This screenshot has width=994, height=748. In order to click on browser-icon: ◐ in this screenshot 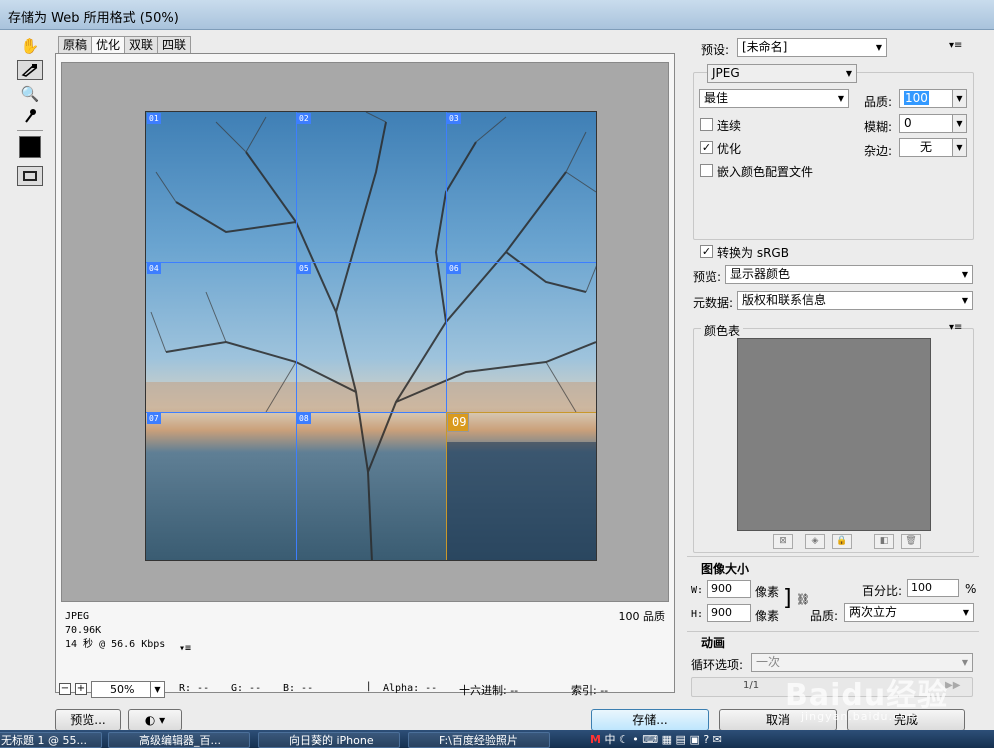, I will do `click(150, 720)`.